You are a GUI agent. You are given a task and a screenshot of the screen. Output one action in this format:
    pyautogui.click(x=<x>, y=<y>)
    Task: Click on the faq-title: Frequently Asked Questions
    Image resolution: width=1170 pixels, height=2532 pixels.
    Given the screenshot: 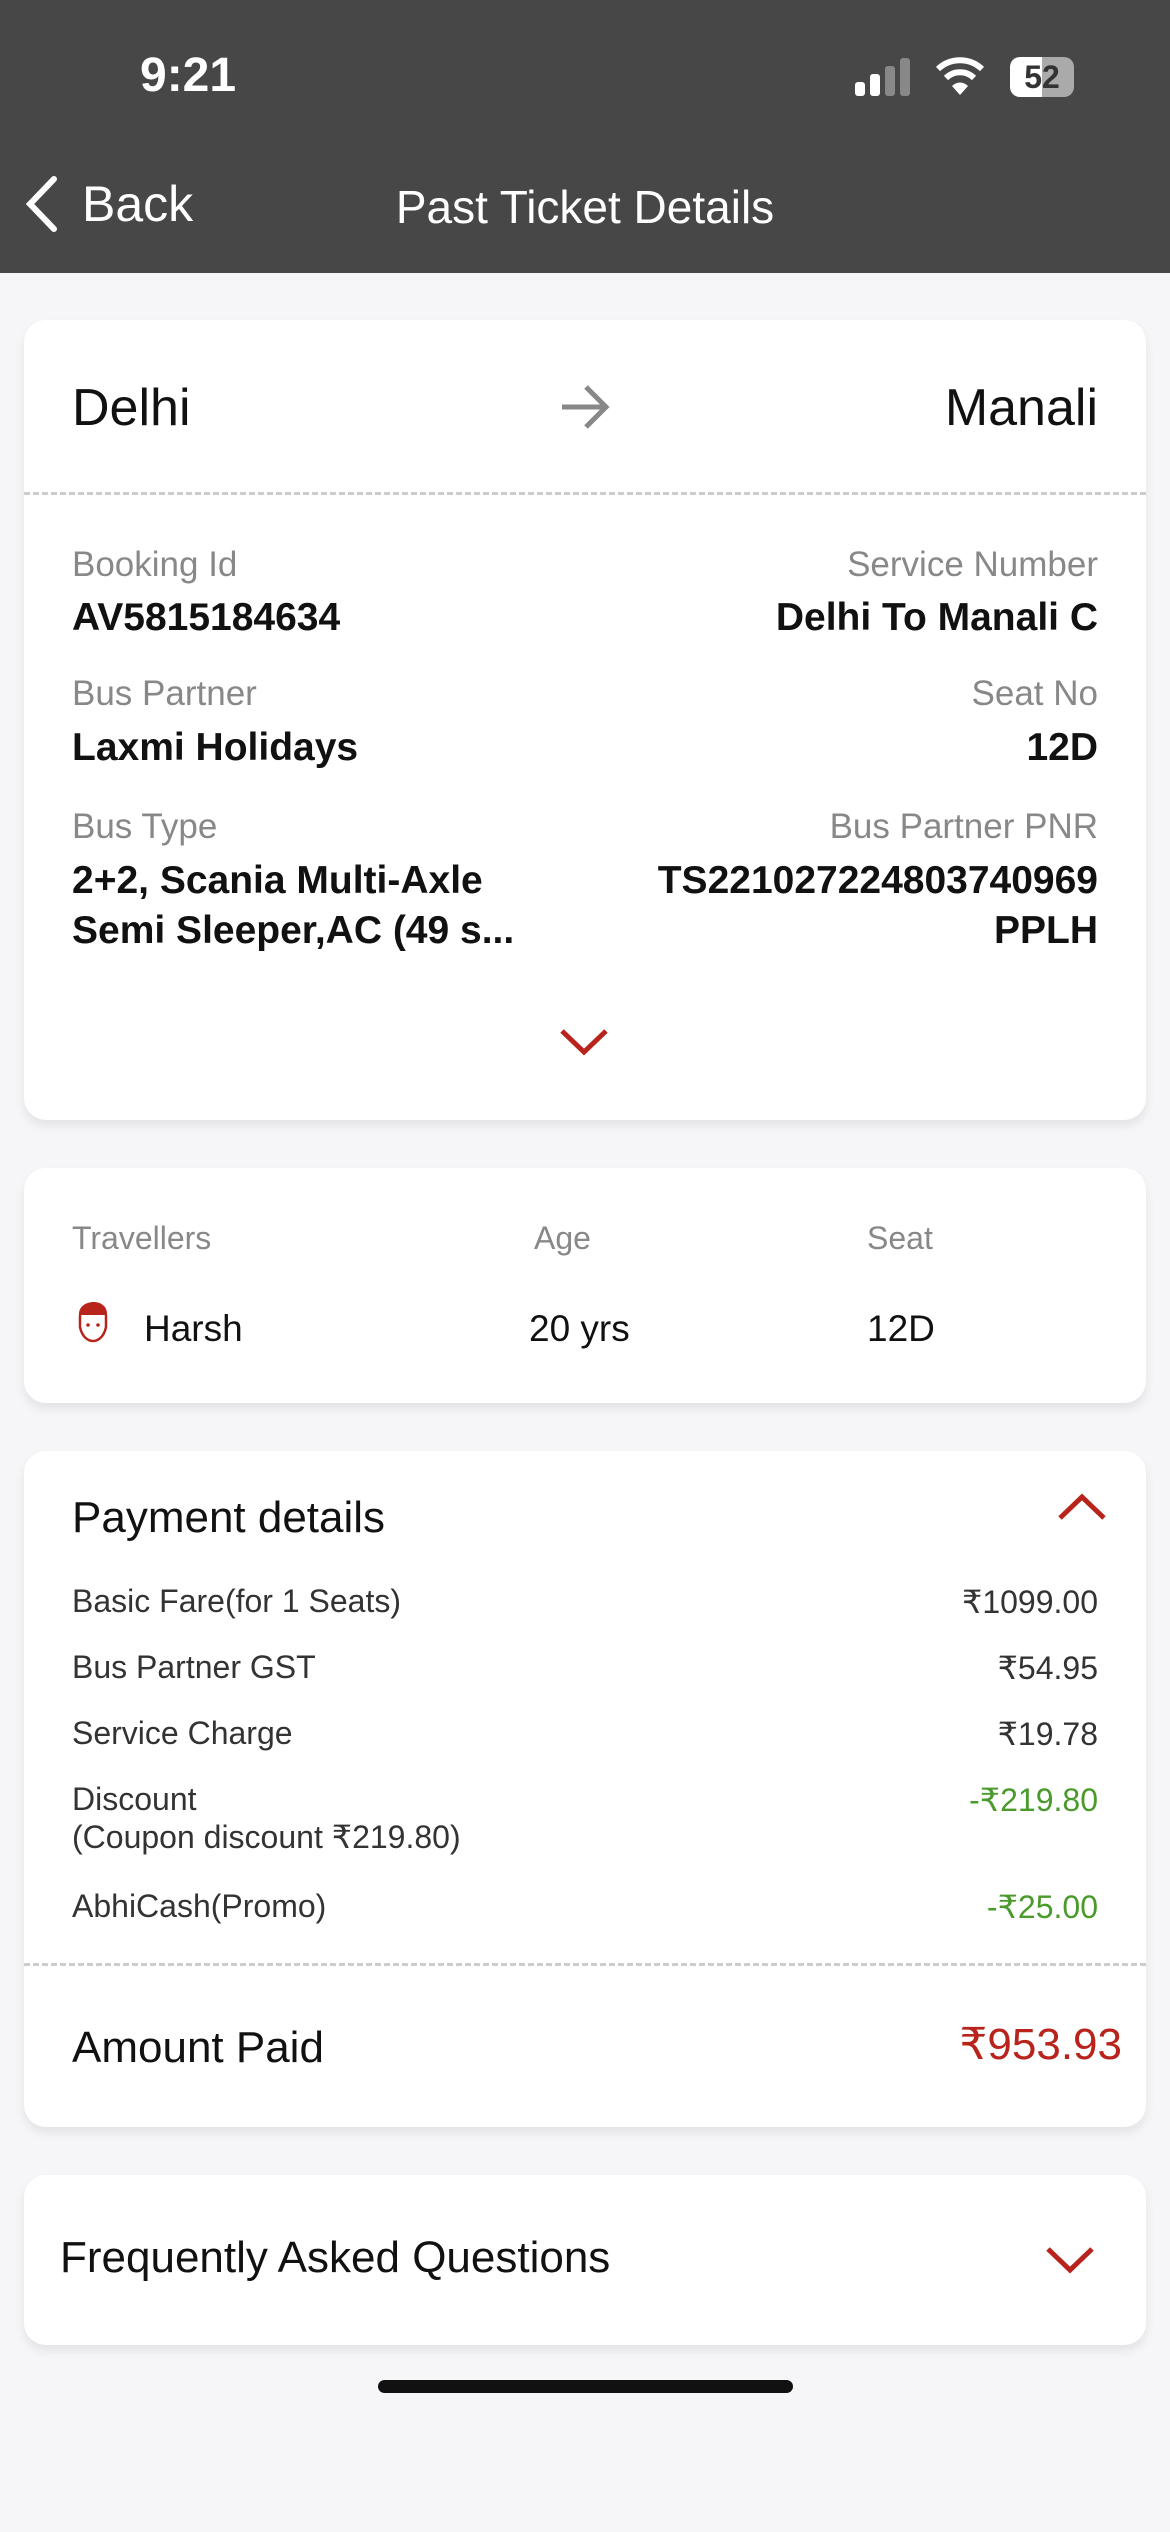 What is the action you would take?
    pyautogui.click(x=335, y=2257)
    